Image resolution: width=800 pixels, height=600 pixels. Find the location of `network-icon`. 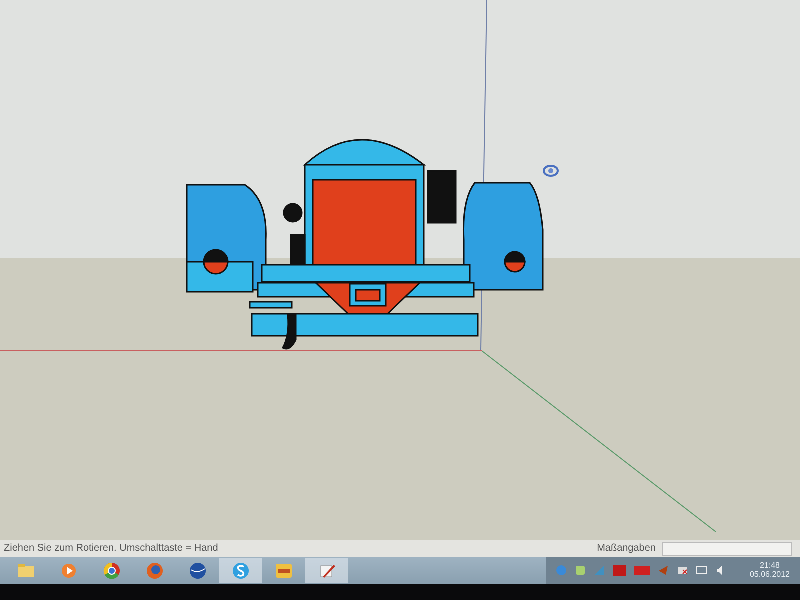

network-icon is located at coordinates (702, 570).